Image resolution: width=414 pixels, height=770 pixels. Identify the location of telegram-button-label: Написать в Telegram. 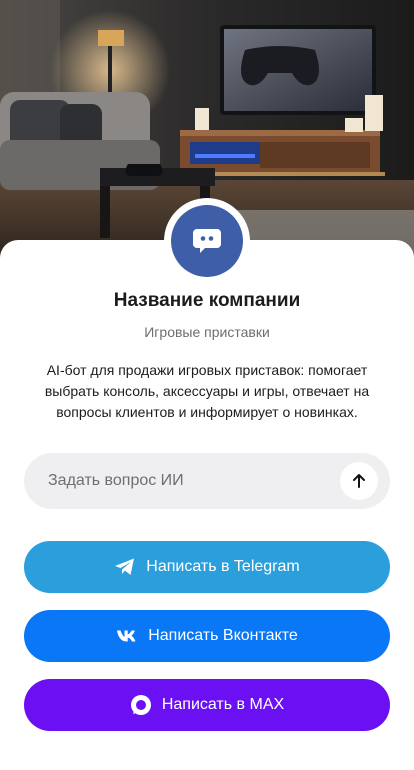
(223, 566).